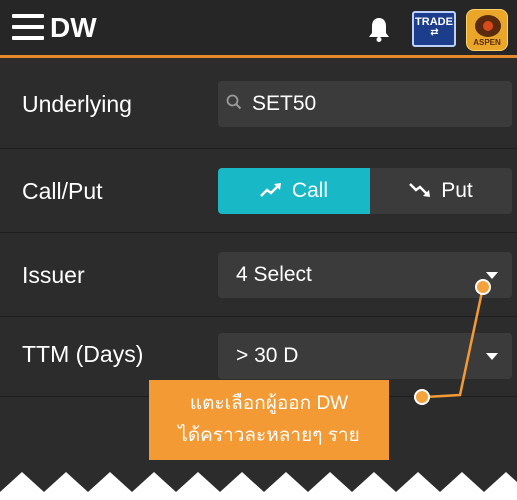 The image size is (517, 500). What do you see at coordinates (258, 486) in the screenshot?
I see `torn-edge` at bounding box center [258, 486].